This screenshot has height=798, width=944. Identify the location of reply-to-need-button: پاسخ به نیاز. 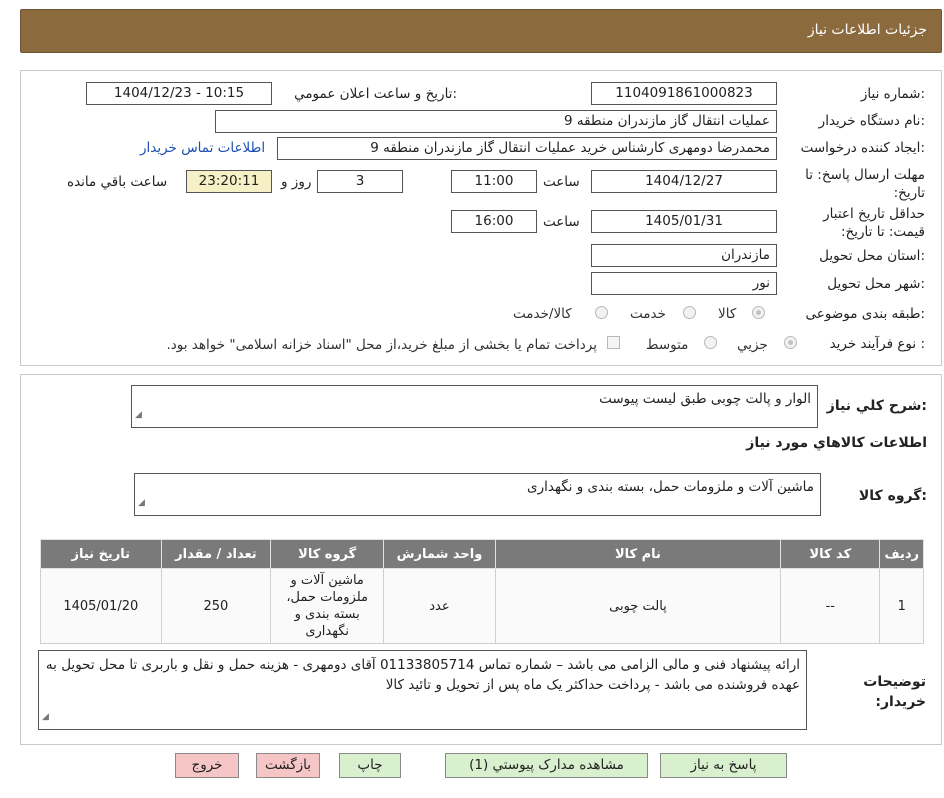
(723, 765).